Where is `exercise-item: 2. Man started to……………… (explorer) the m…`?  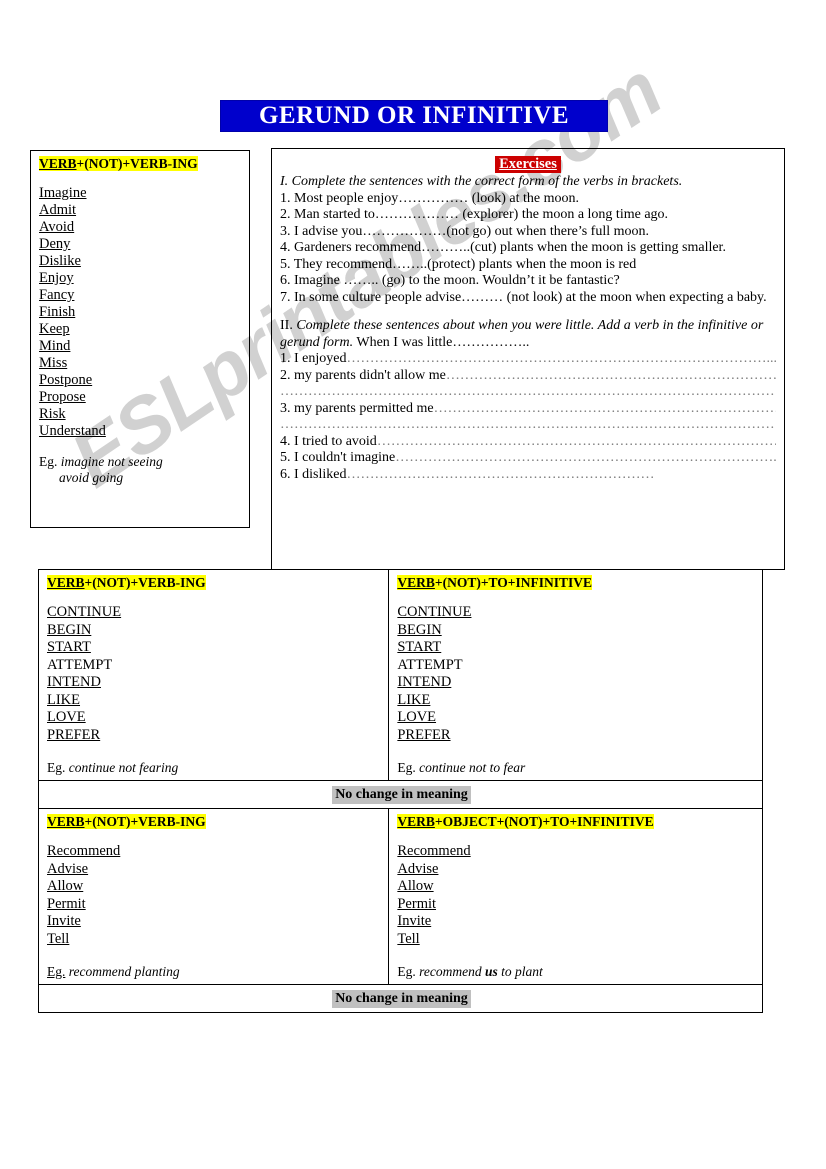 exercise-item: 2. Man started to……………… (explorer) the m… is located at coordinates (474, 214).